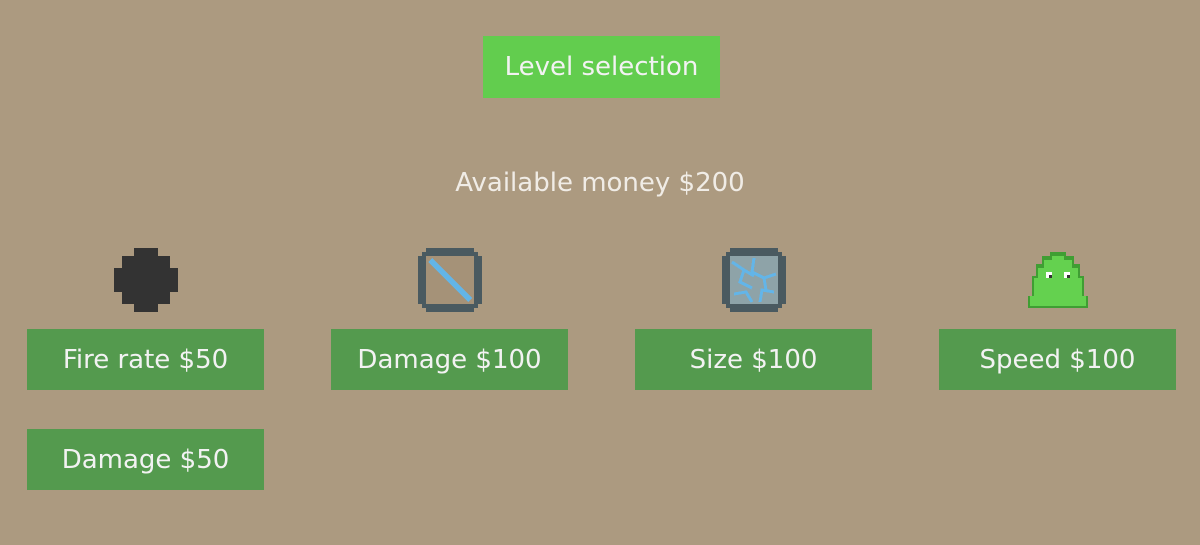 The width and height of the screenshot is (1200, 545). I want to click on laser-tile-icon, so click(450, 280).